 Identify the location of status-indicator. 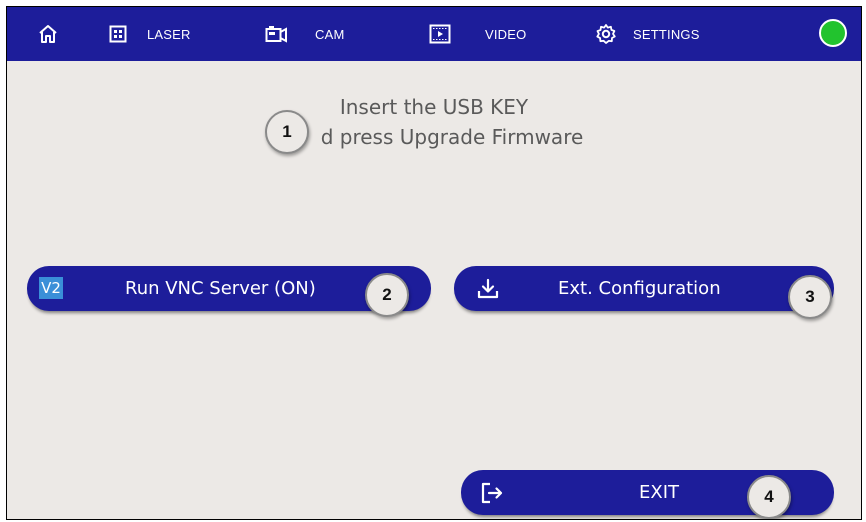
(833, 33).